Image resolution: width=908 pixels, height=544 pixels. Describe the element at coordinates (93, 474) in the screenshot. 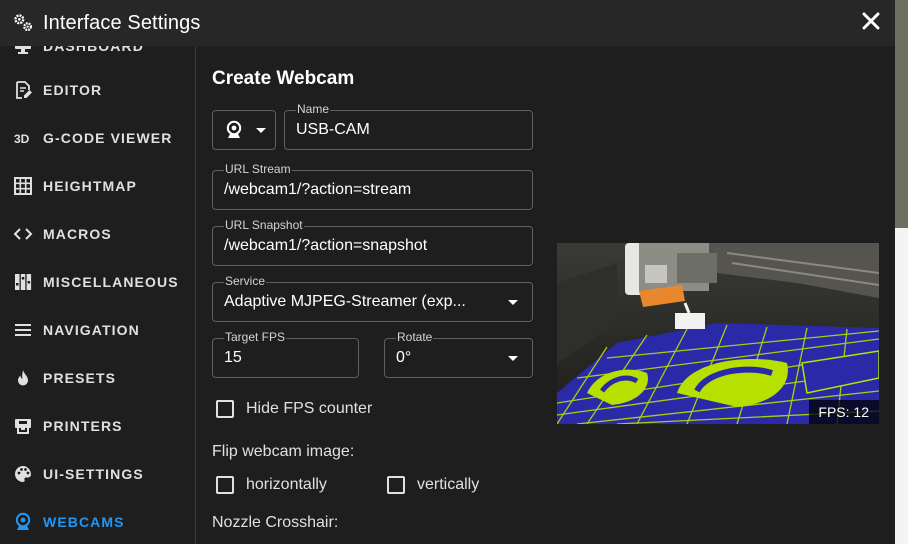

I see `sidebar-item-label: UI-SETTINGS` at that location.